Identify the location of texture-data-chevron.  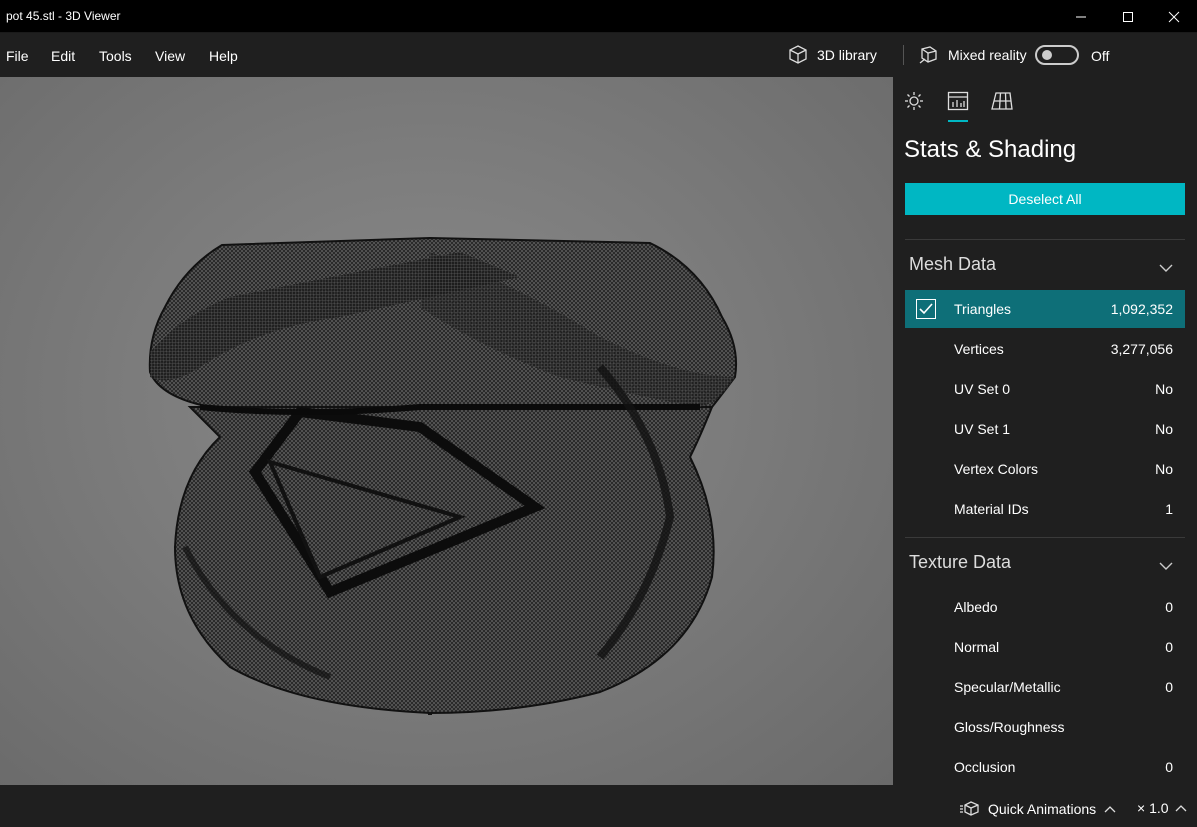
(1166, 564).